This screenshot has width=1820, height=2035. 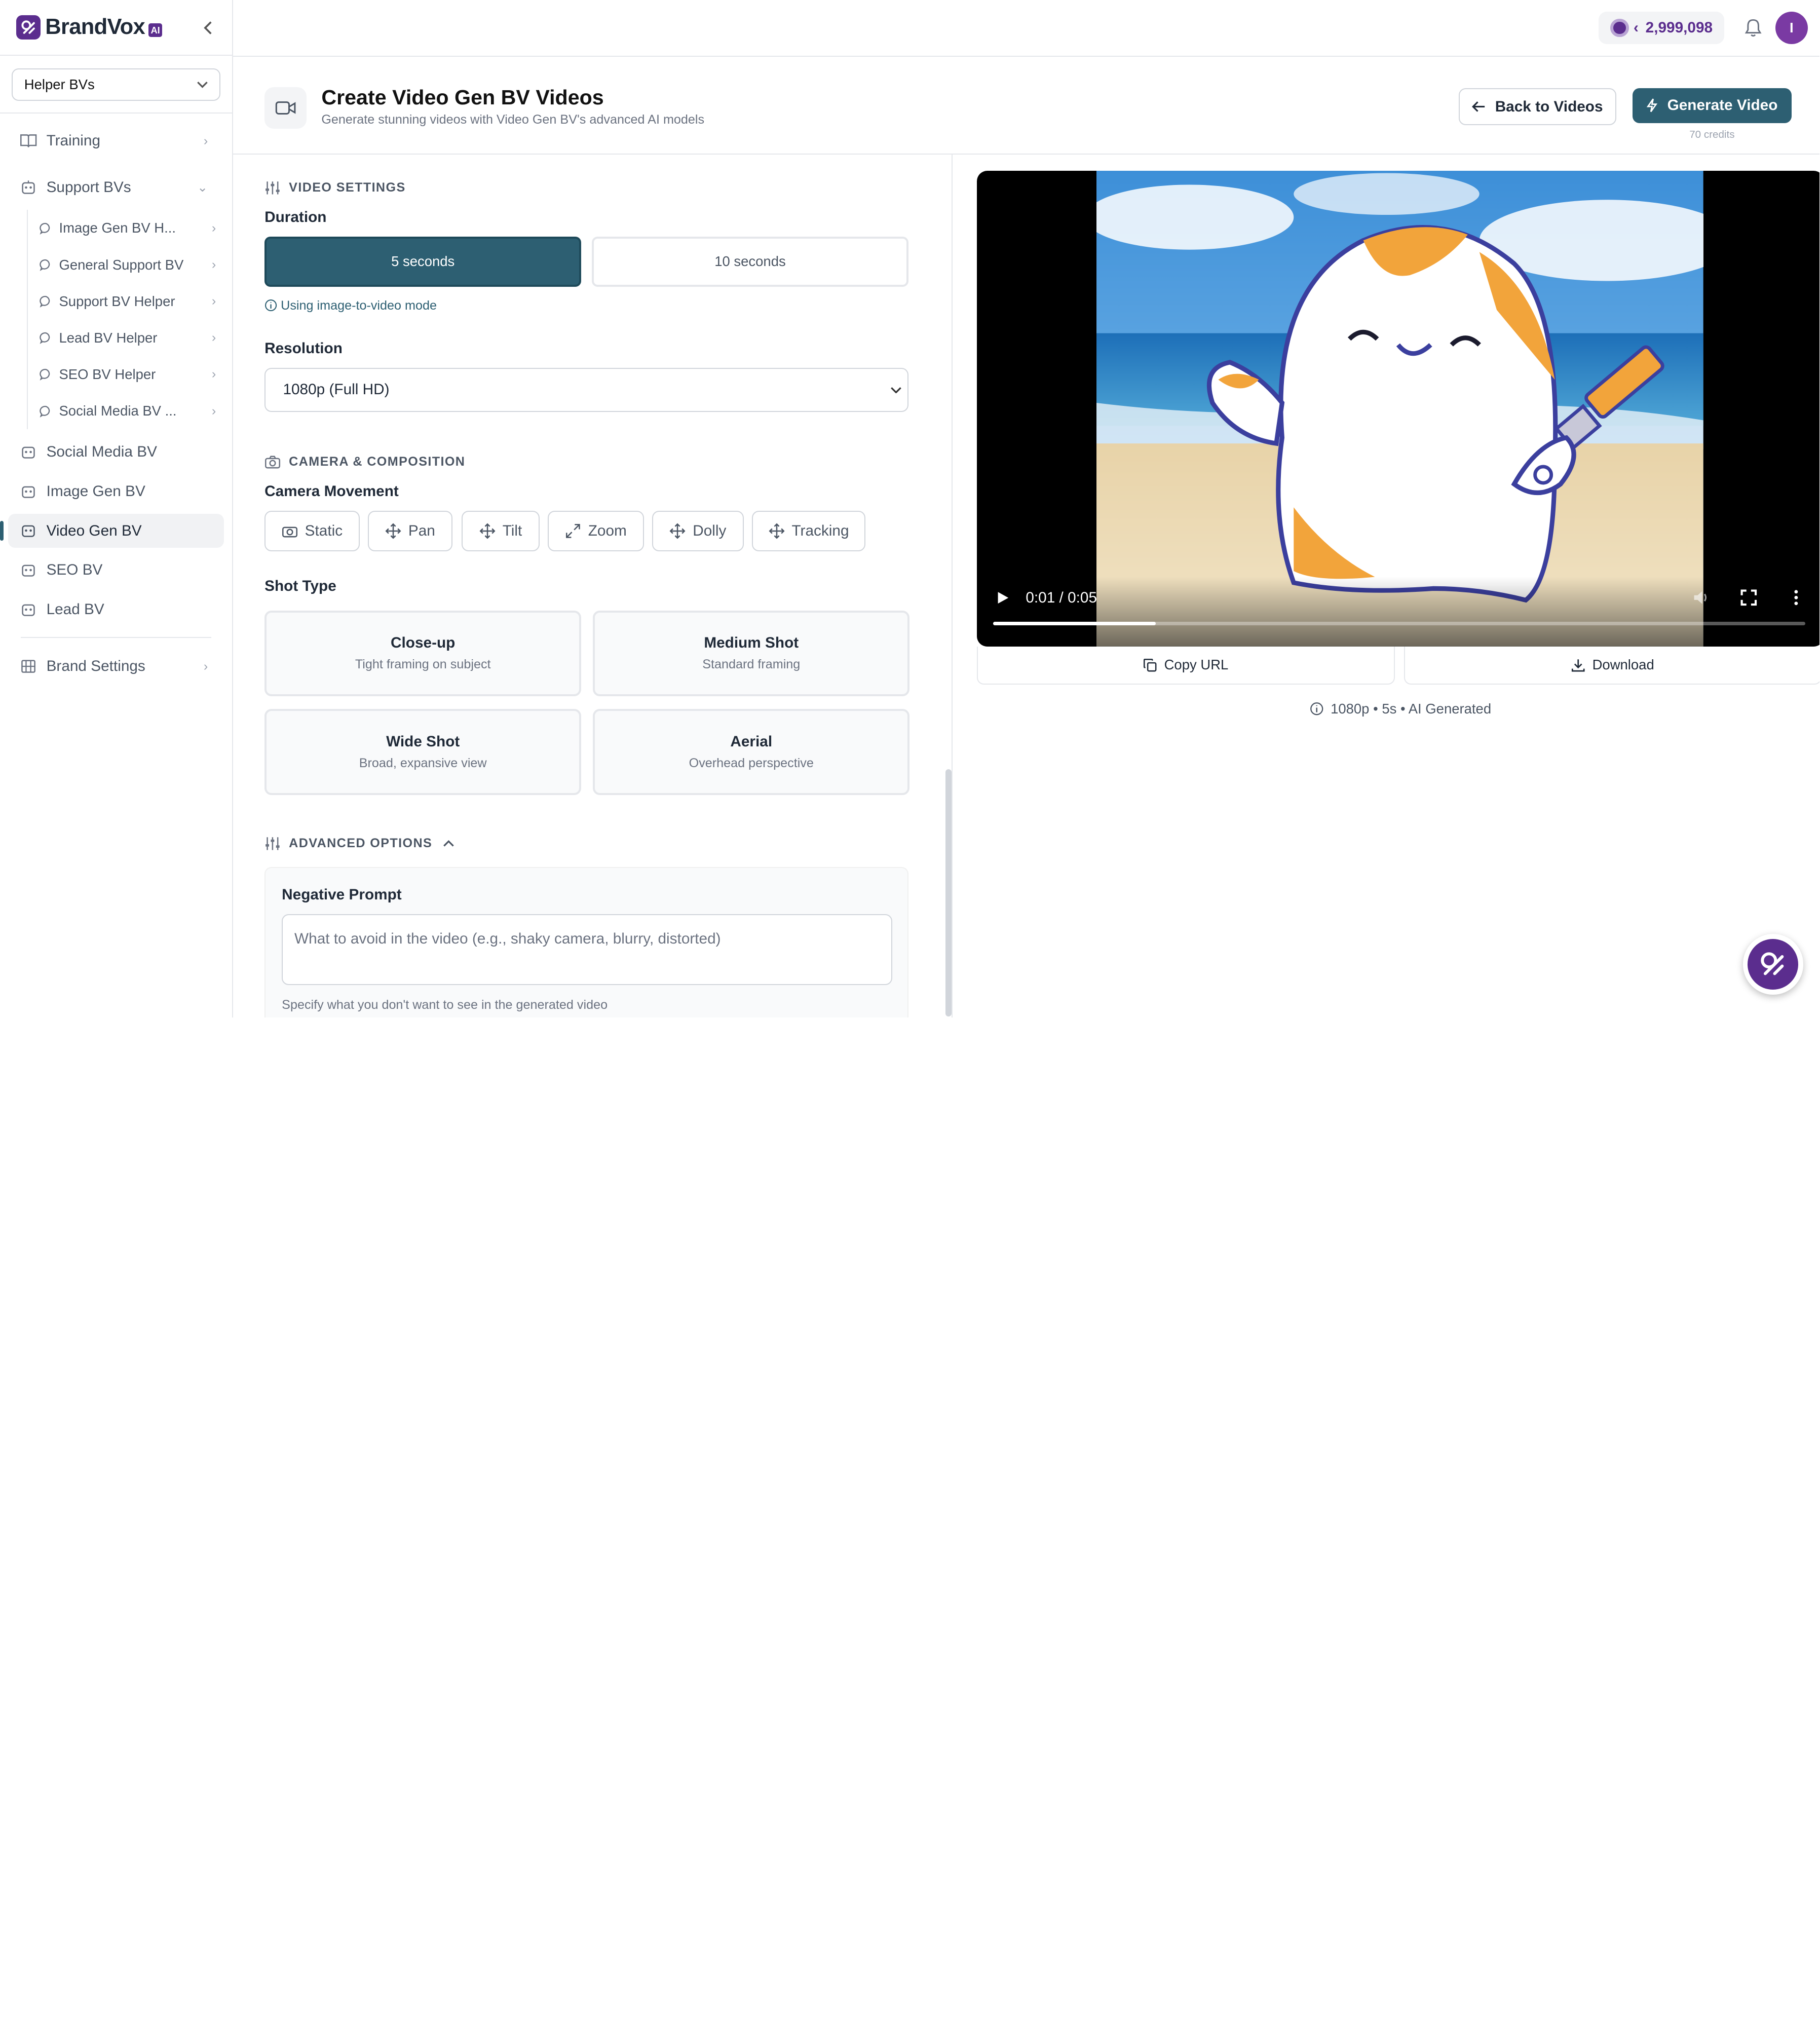 What do you see at coordinates (116, 491) in the screenshot?
I see `sidebar-item-image-gen-bv: Image Gen BV` at bounding box center [116, 491].